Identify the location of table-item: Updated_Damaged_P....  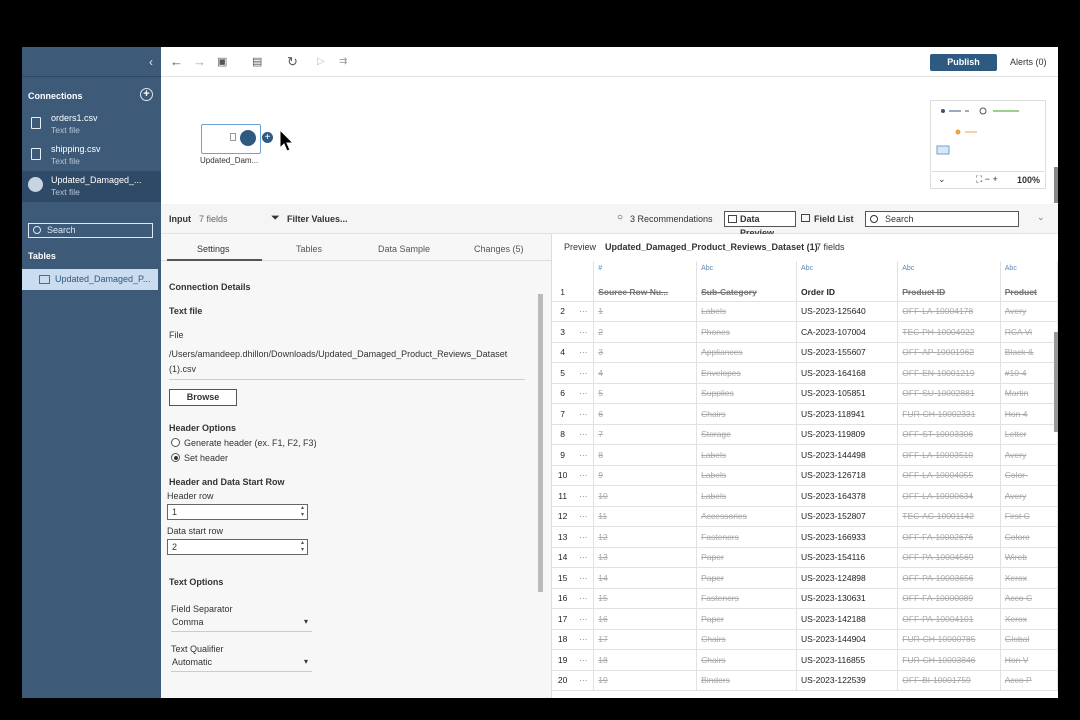
(90, 279).